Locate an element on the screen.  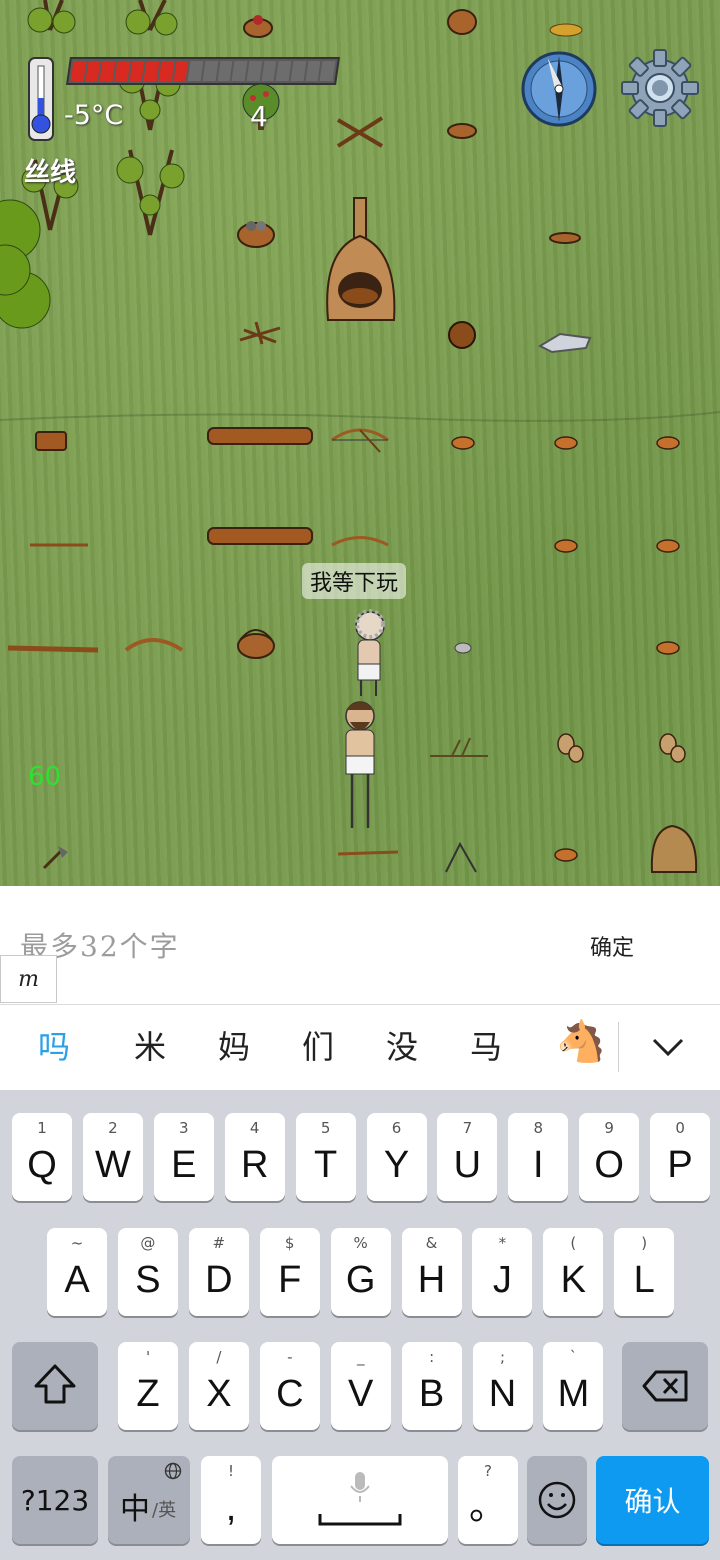
space-key is located at coordinates (360, 1500).